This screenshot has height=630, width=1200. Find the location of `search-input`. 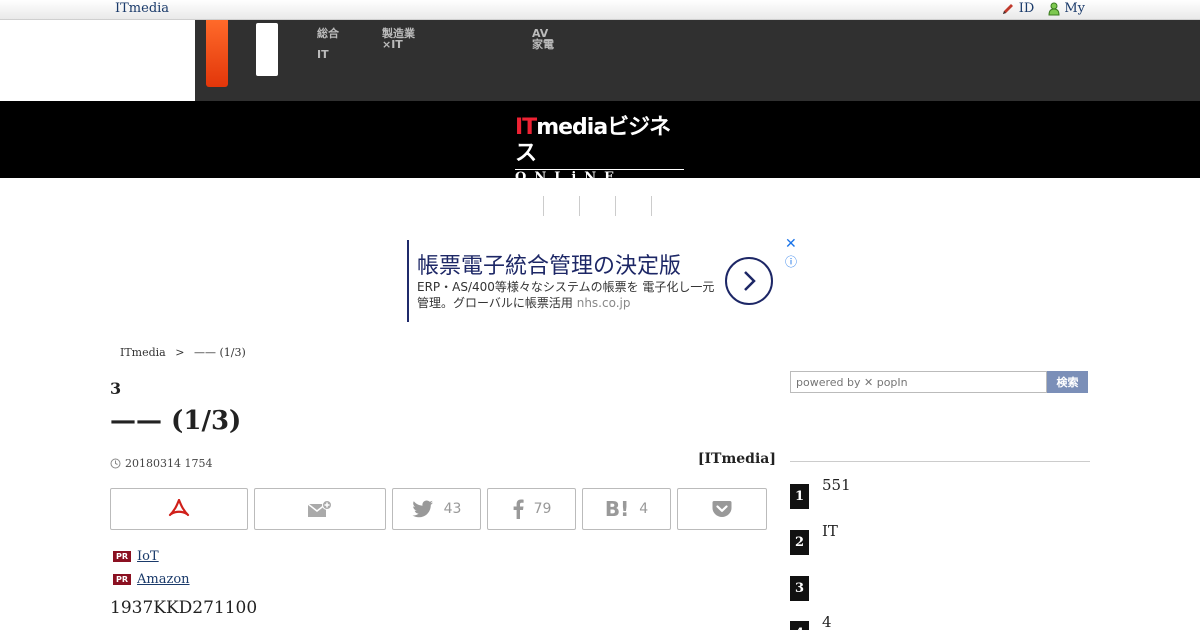

search-input is located at coordinates (918, 382).